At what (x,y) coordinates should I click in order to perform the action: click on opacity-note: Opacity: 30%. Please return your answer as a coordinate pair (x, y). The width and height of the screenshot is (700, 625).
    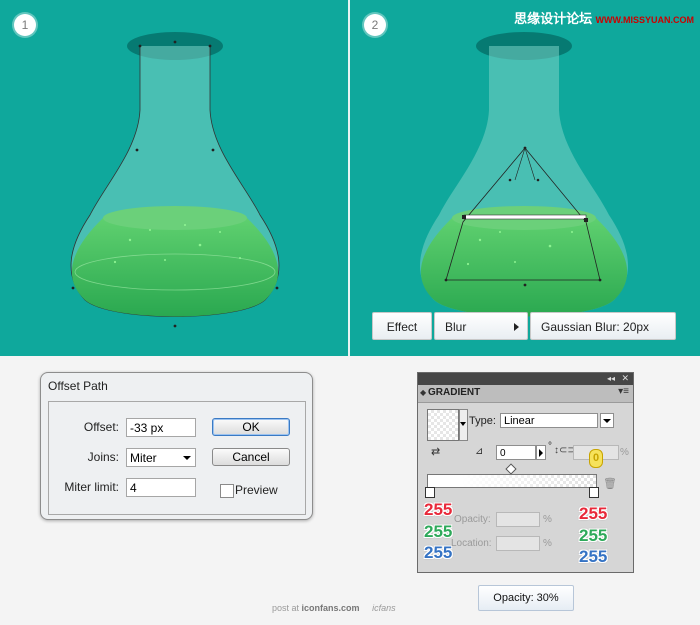
    Looking at the image, I should click on (526, 598).